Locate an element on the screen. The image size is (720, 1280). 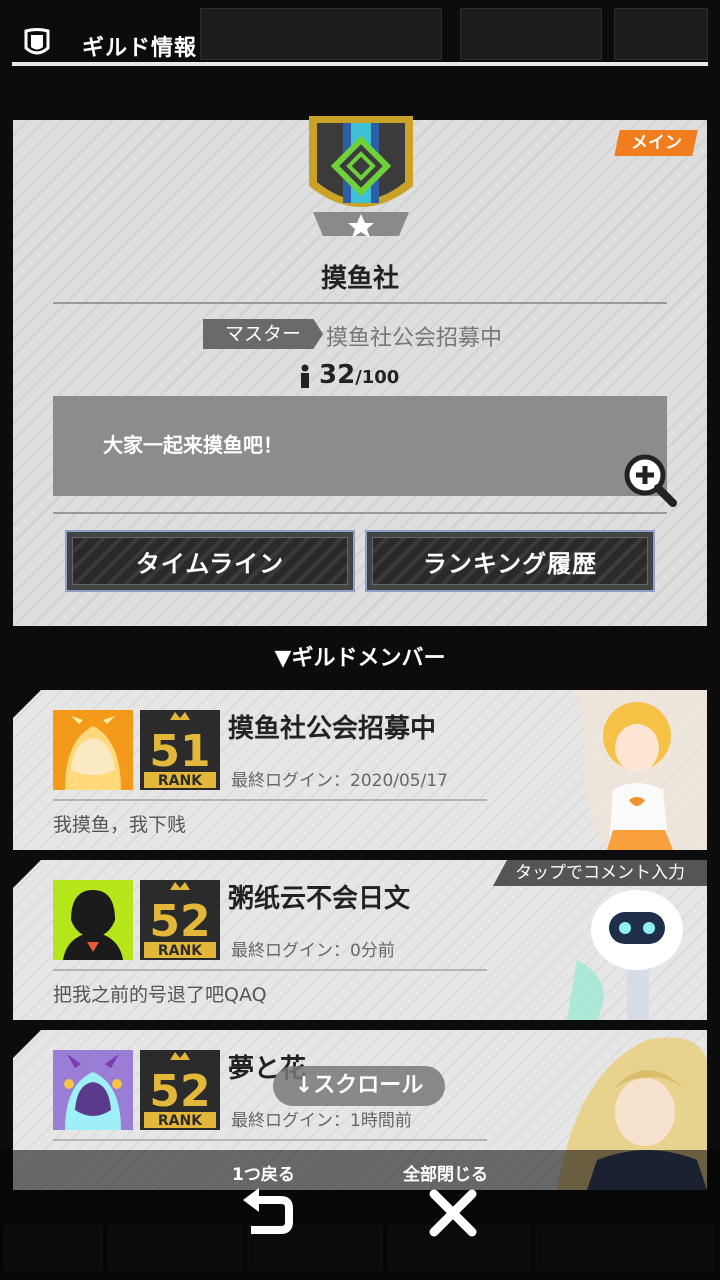
back-label: 1つ戻る is located at coordinates (263, 1175).